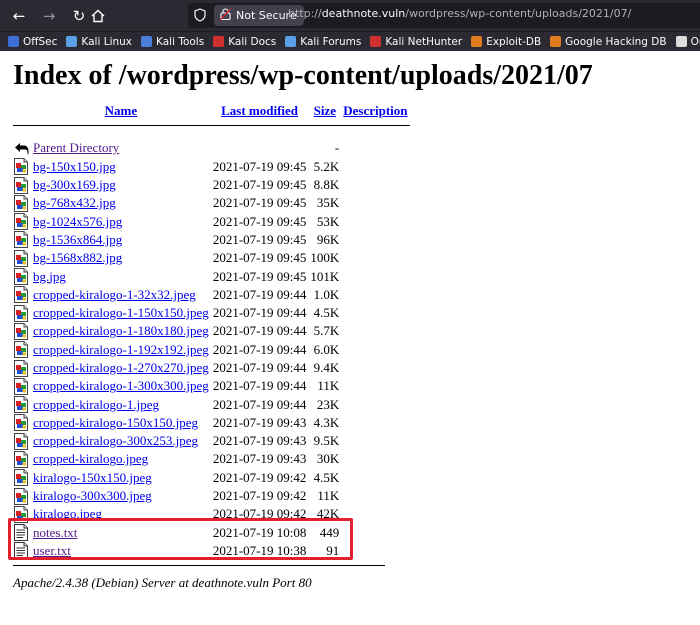  Describe the element at coordinates (172, 42) in the screenshot. I see `bookmark-item: Kali Tools` at that location.